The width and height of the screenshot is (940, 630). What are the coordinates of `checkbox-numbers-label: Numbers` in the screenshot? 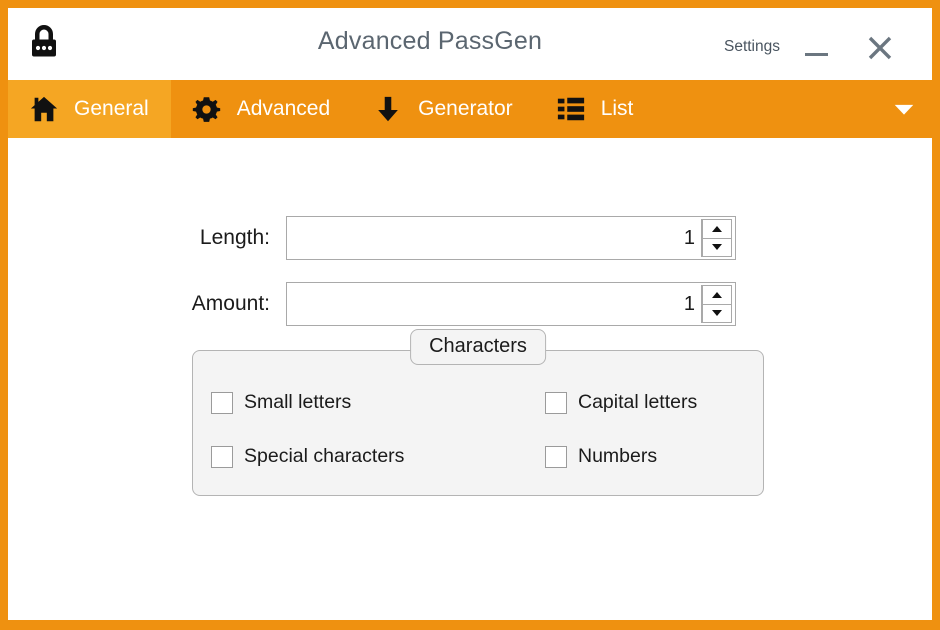 It's located at (618, 456).